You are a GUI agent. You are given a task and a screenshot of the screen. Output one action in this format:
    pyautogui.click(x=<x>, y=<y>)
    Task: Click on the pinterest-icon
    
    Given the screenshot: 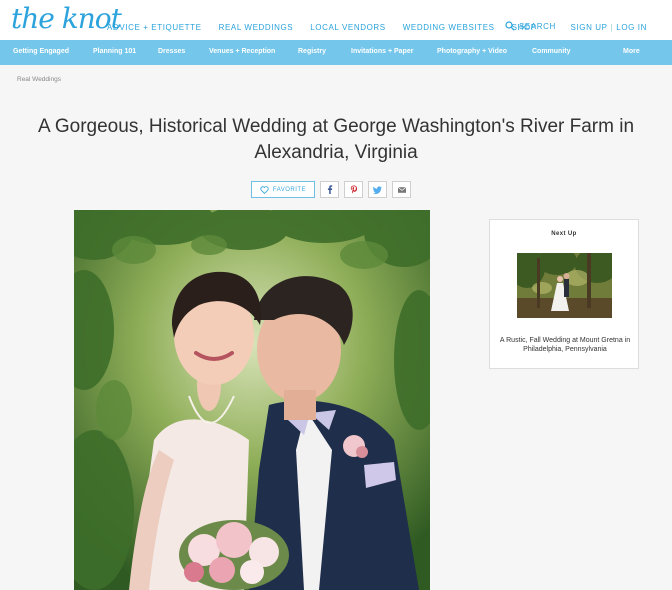 What is the action you would take?
    pyautogui.click(x=353, y=189)
    